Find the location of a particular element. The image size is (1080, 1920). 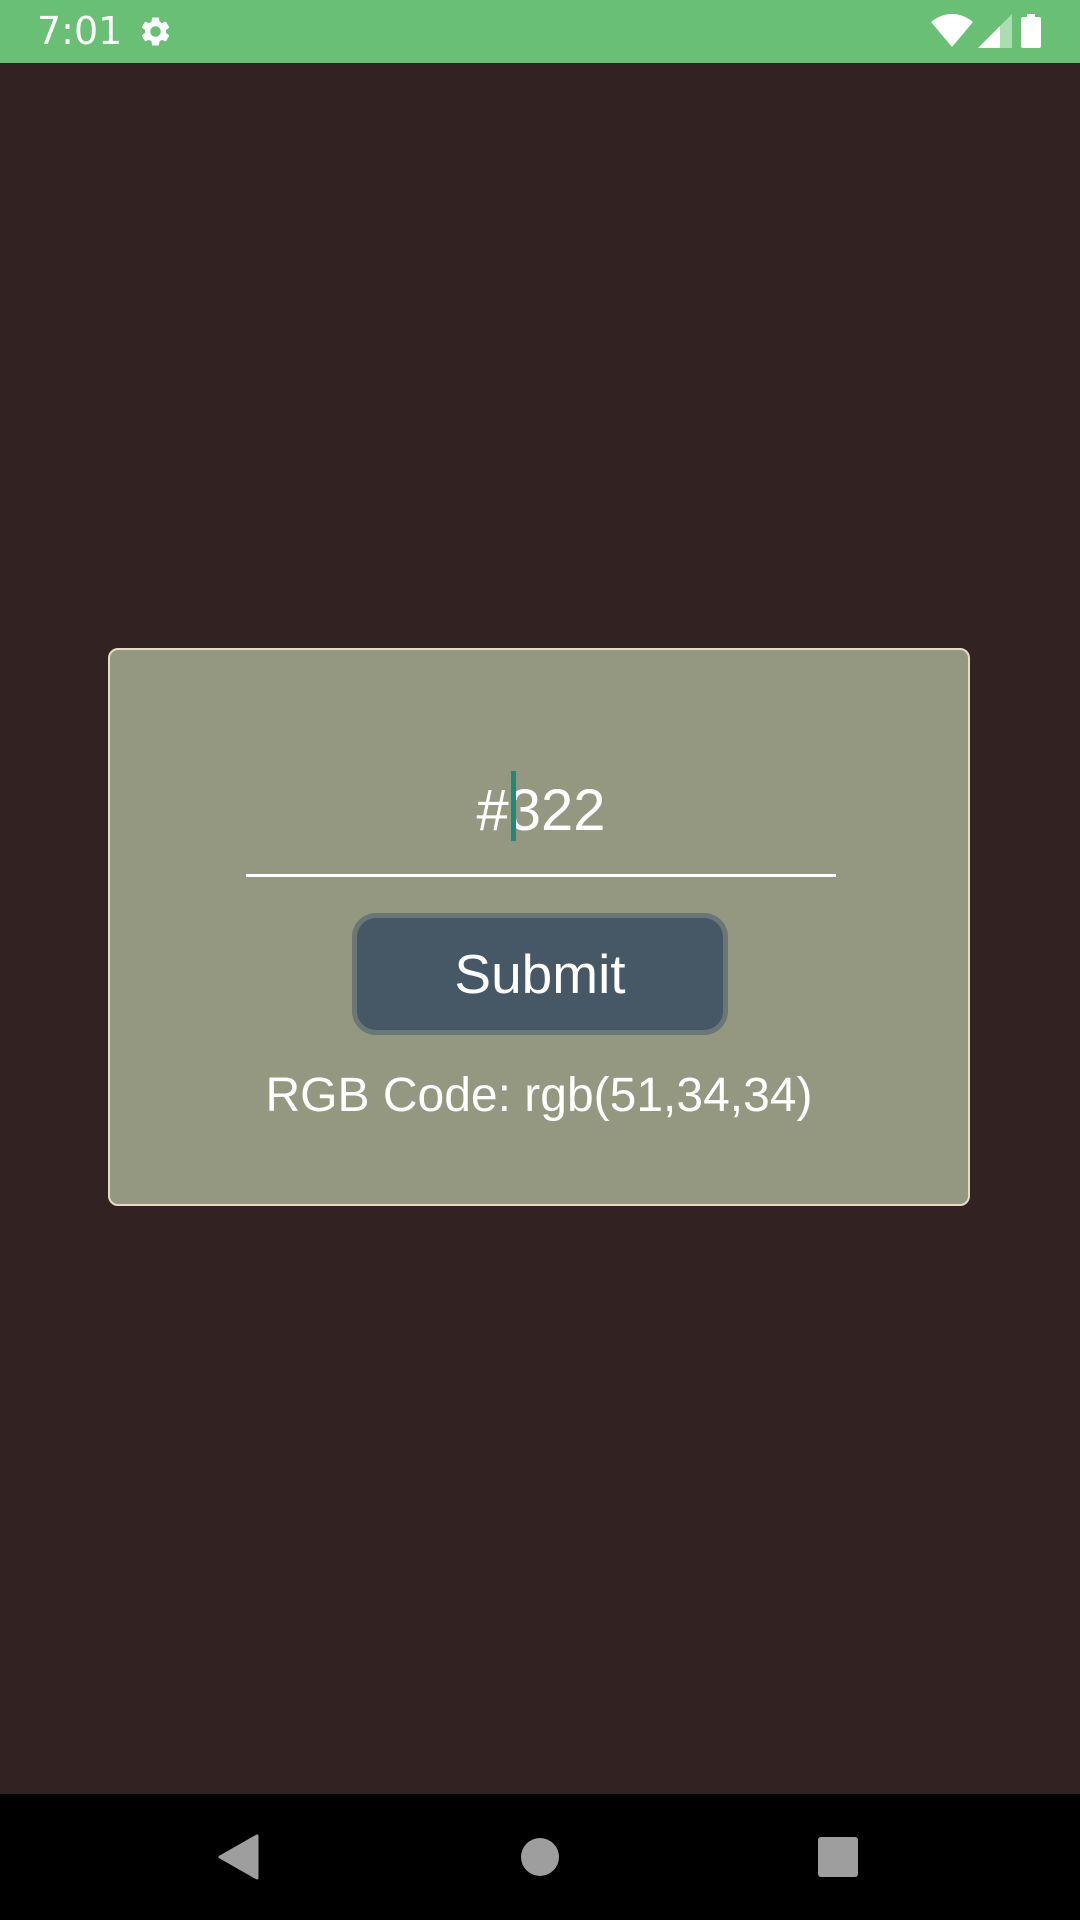

back-button is located at coordinates (238, 1857).